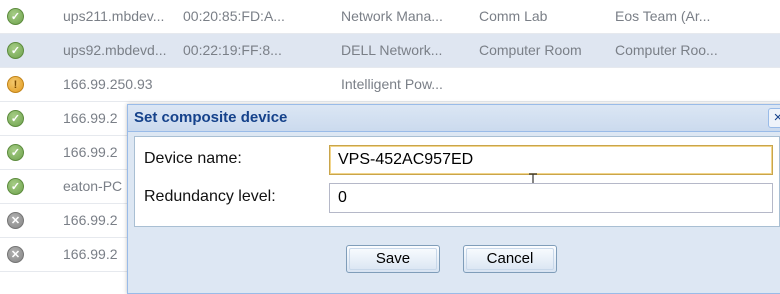  What do you see at coordinates (210, 196) in the screenshot?
I see `redundancy-level-label: Redundancy level:` at bounding box center [210, 196].